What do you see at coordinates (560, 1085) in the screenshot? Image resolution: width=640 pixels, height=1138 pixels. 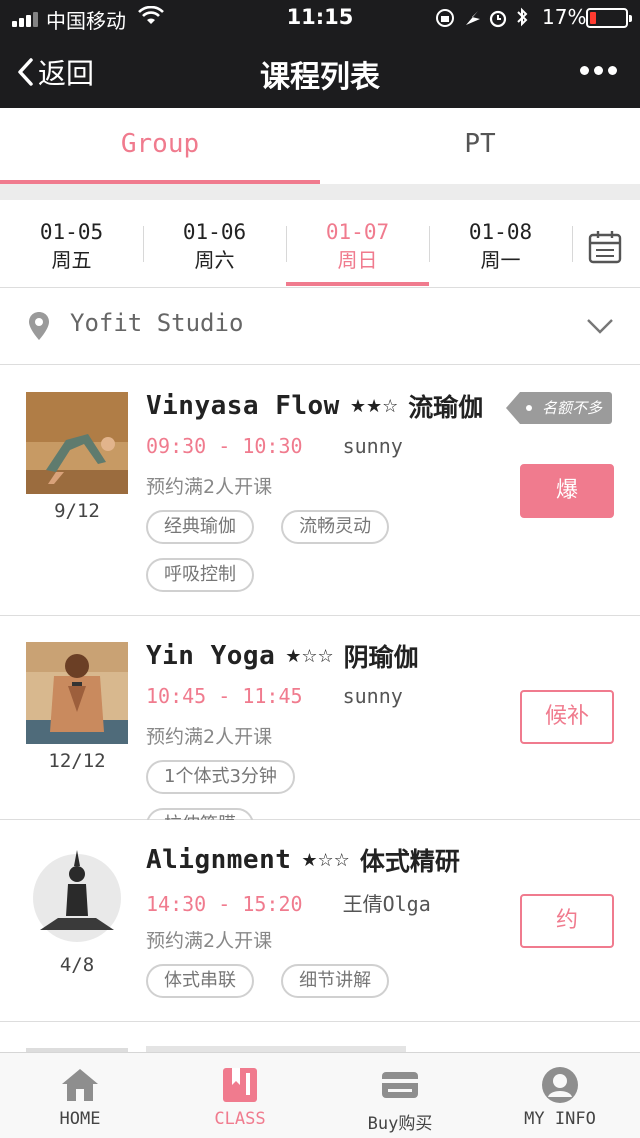 I see `profile-icon` at bounding box center [560, 1085].